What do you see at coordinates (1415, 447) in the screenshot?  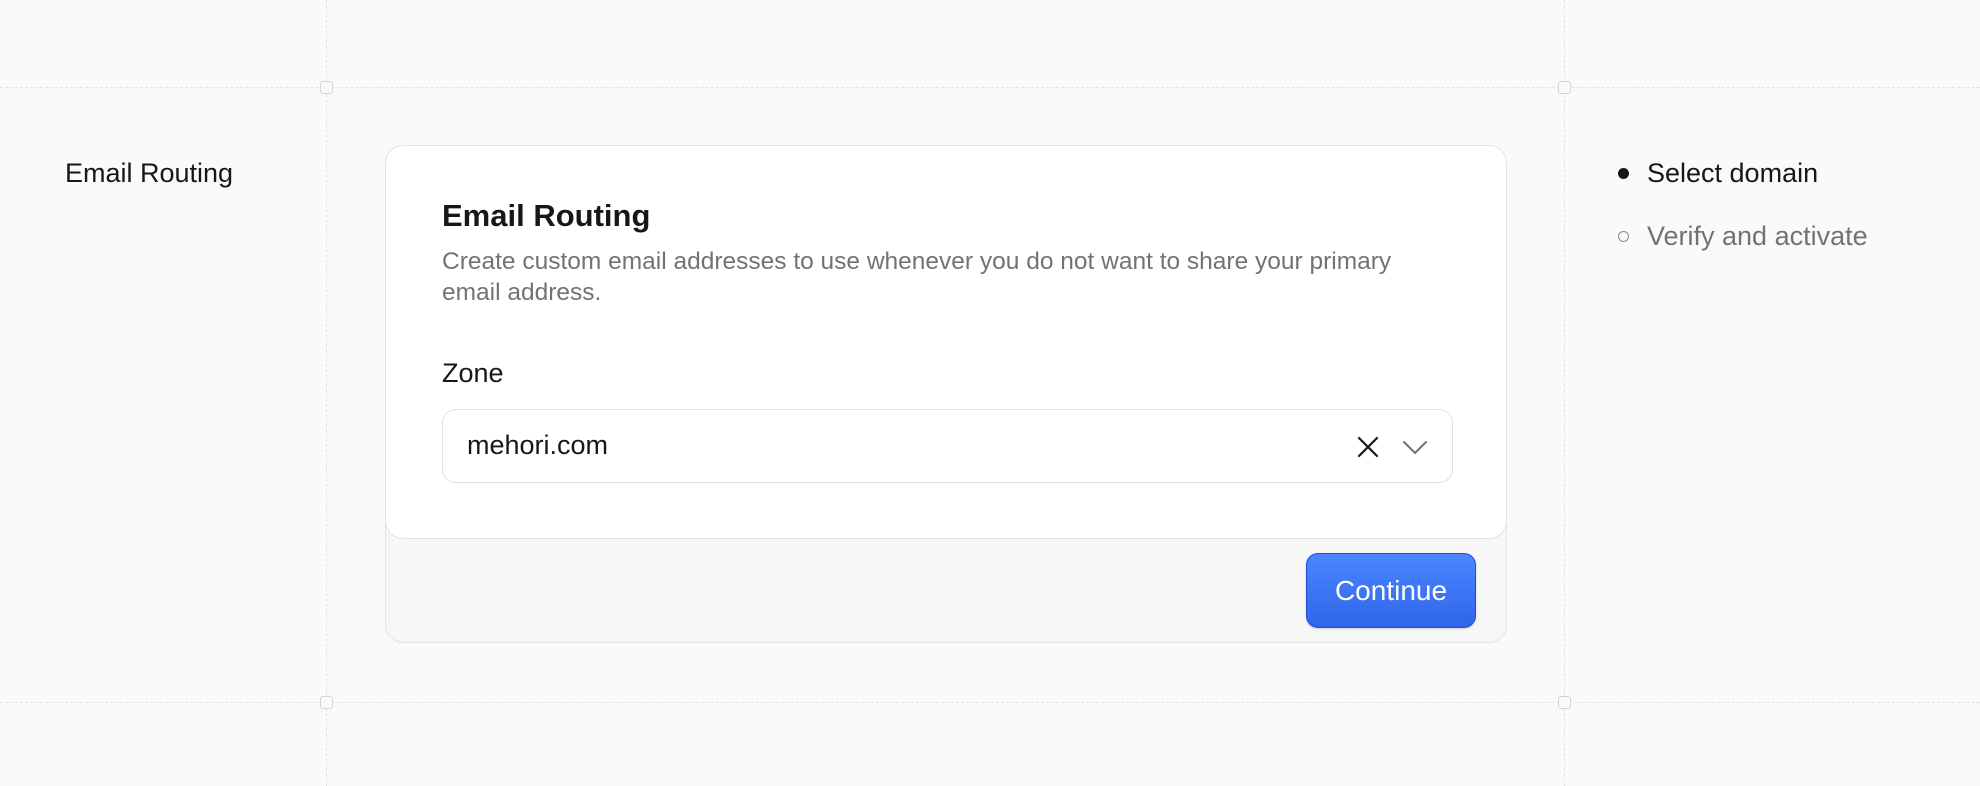 I see `chevron-down-icon` at bounding box center [1415, 447].